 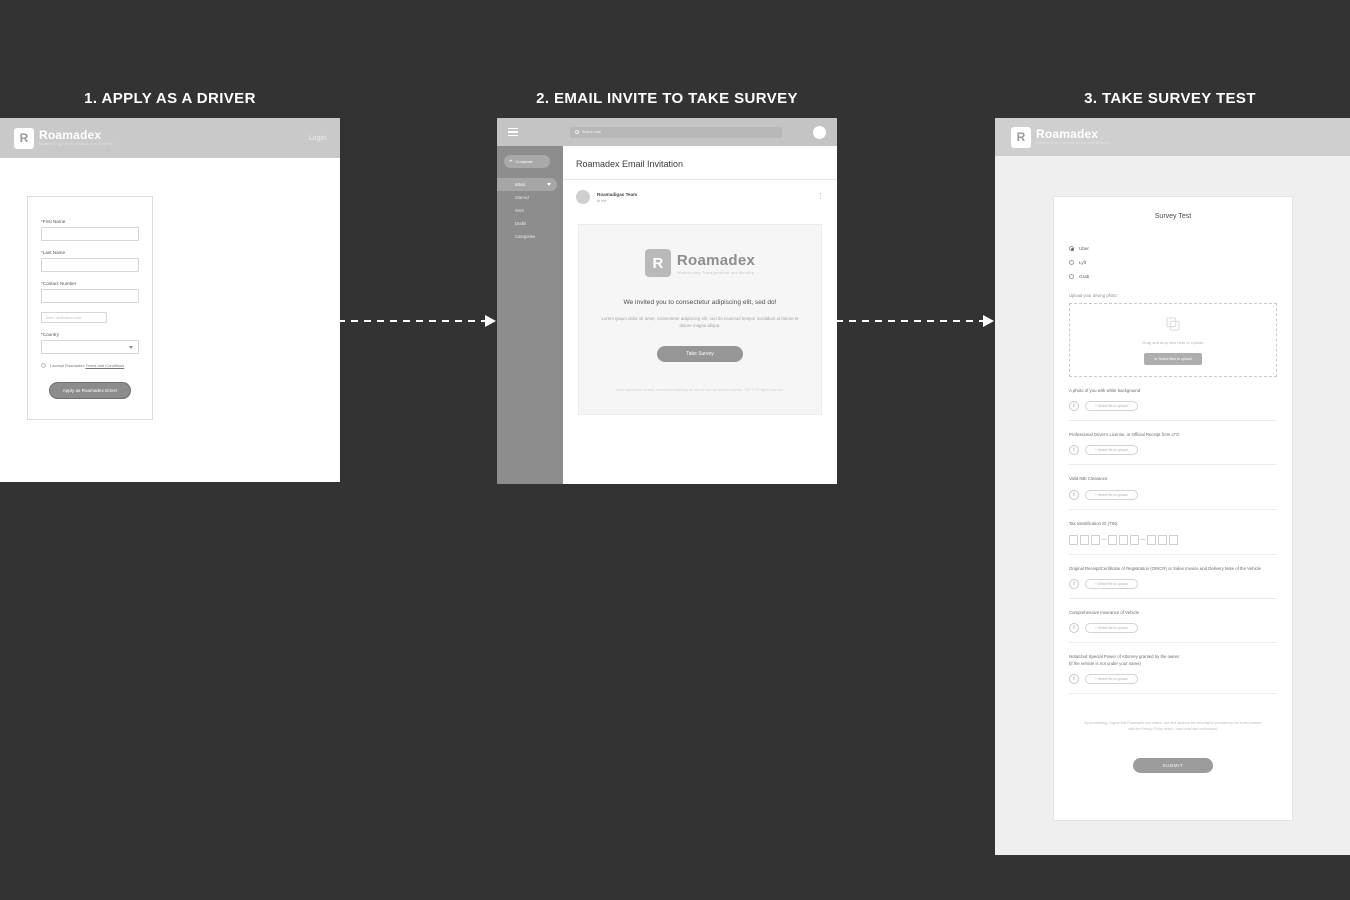 What do you see at coordinates (1104, 613) in the screenshot?
I see `document-label: Comprehensive Insurance of Vehicle` at bounding box center [1104, 613].